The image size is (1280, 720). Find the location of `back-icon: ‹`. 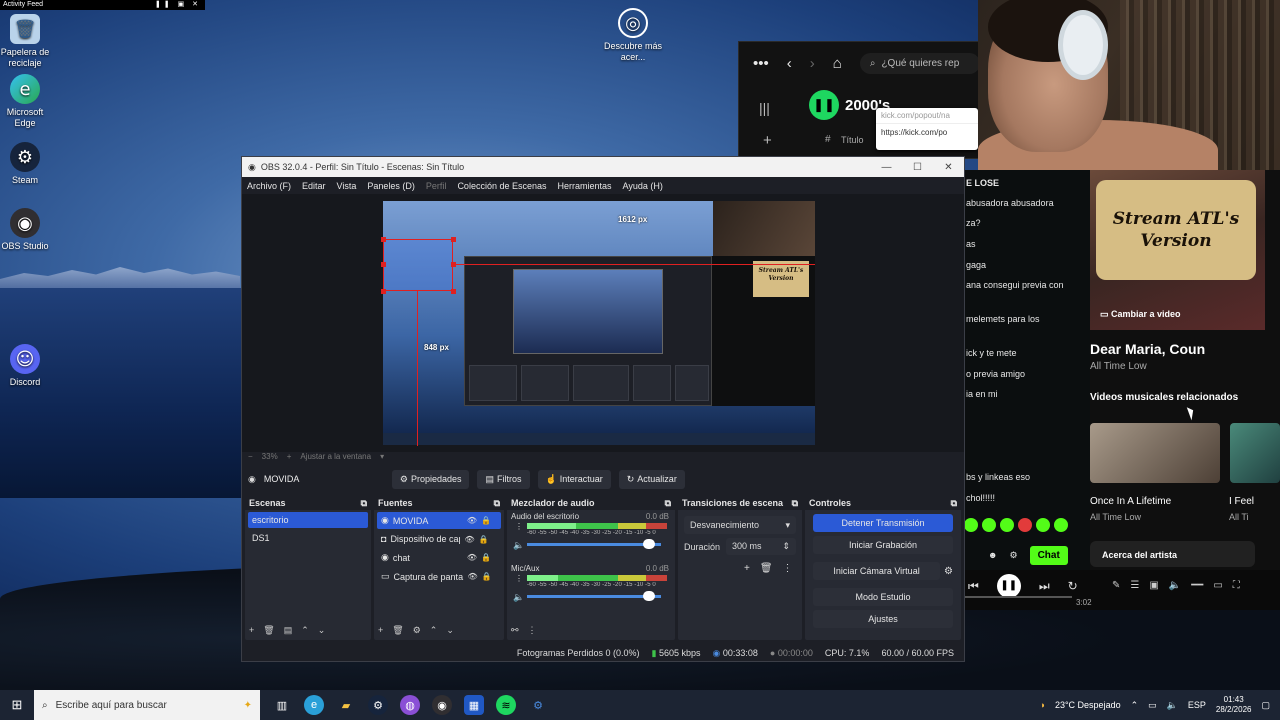

back-icon: ‹ is located at coordinates (789, 63).